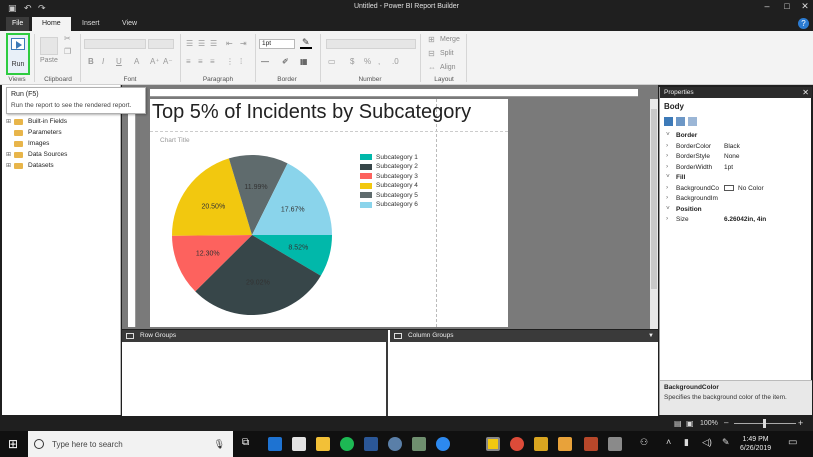 The image size is (813, 457). What do you see at coordinates (524, 379) in the screenshot?
I see `column-groups-area` at bounding box center [524, 379].